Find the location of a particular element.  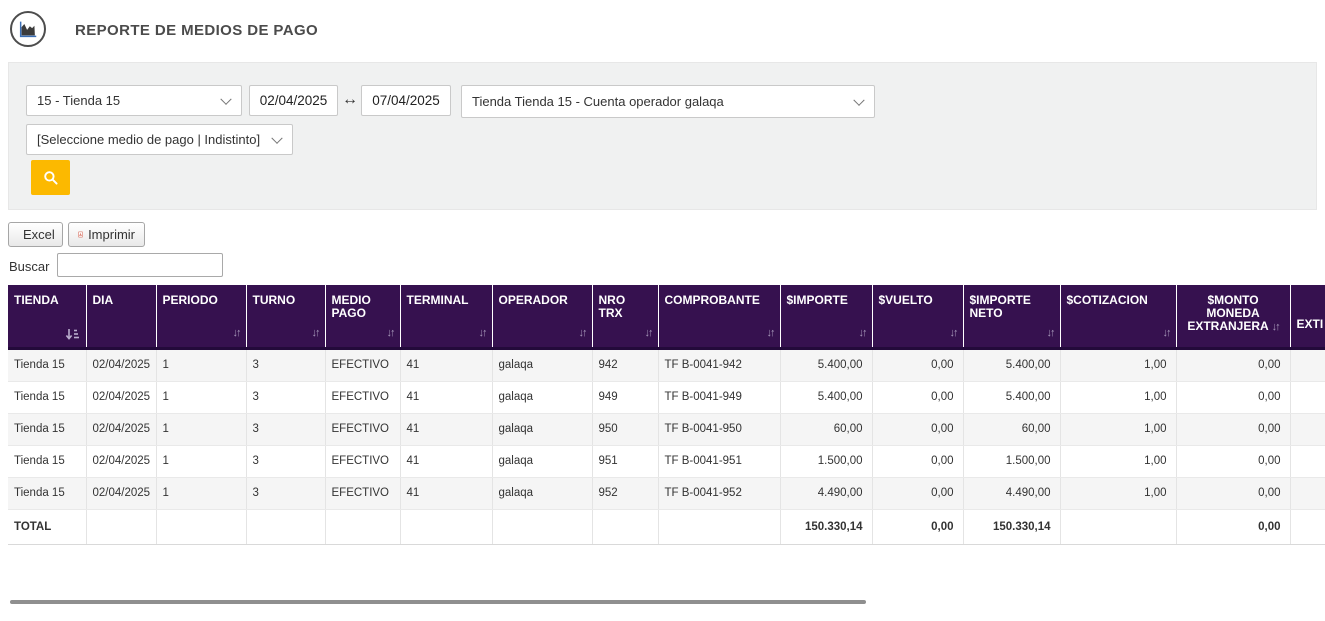

horizontal-scrollbar is located at coordinates (438, 602).